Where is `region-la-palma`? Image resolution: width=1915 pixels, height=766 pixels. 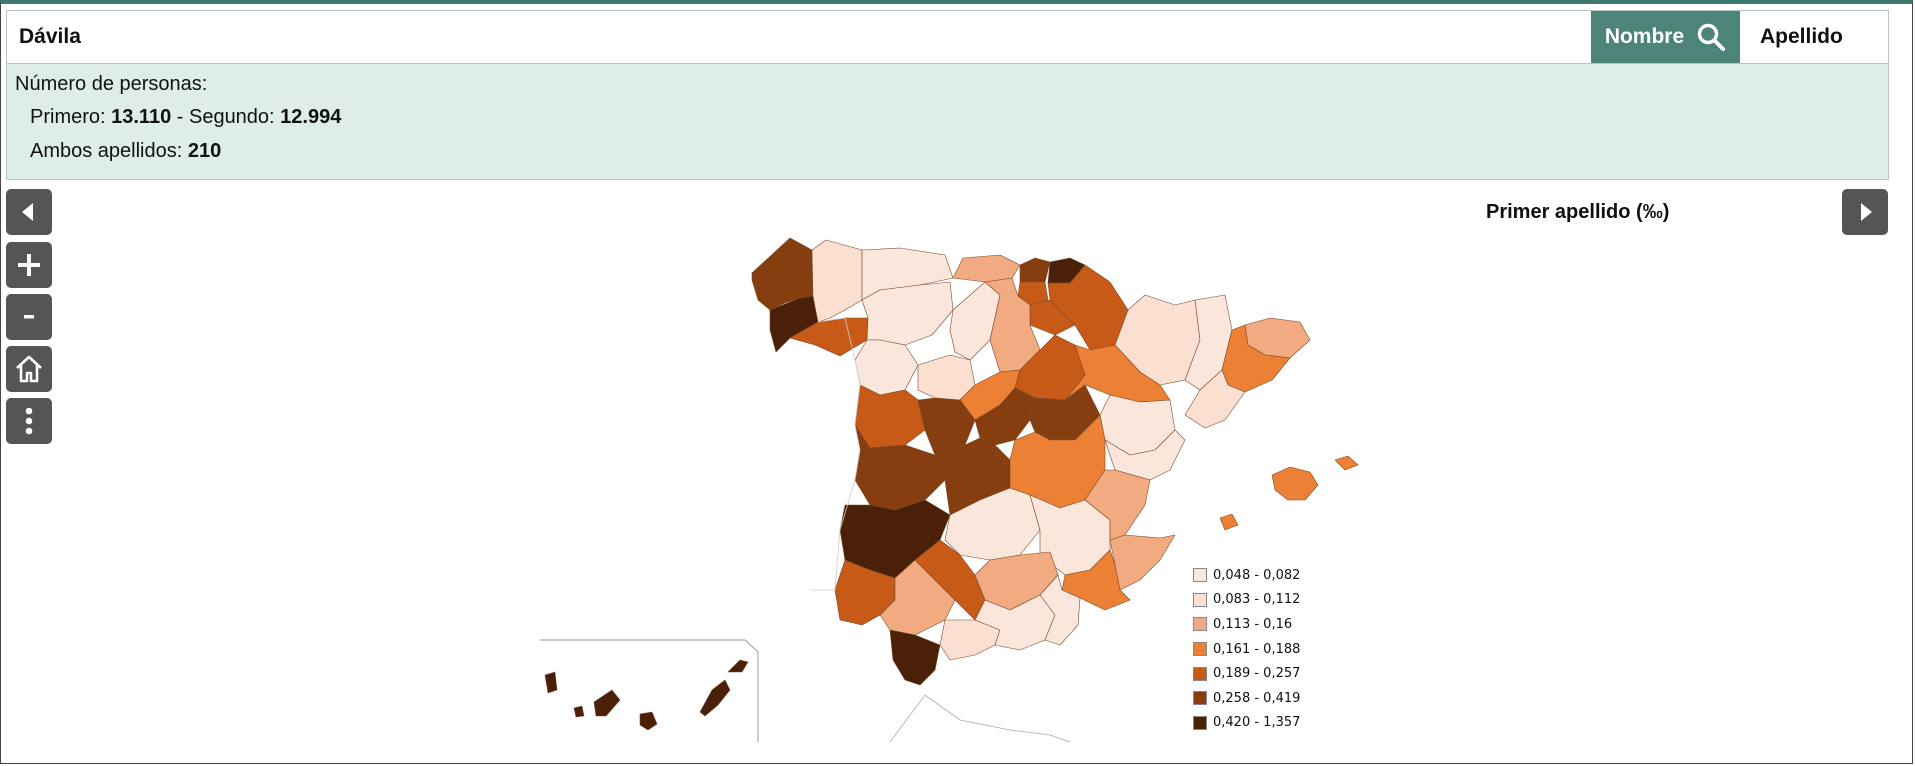
region-la-palma is located at coordinates (551, 682).